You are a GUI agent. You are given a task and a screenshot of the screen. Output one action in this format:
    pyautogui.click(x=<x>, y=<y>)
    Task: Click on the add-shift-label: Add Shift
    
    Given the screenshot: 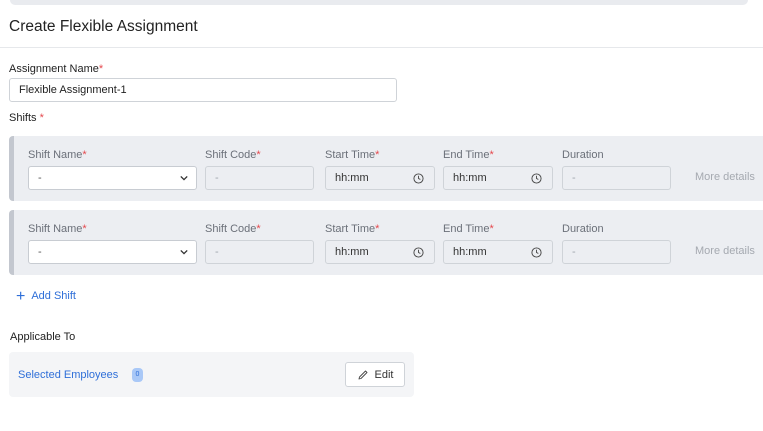 What is the action you would take?
    pyautogui.click(x=53, y=296)
    